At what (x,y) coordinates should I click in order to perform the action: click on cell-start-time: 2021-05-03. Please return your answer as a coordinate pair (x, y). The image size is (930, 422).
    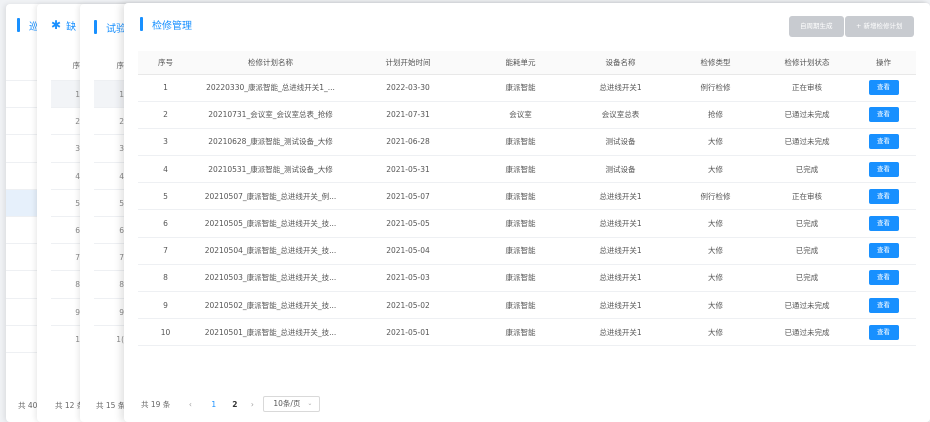
    Looking at the image, I should click on (408, 278).